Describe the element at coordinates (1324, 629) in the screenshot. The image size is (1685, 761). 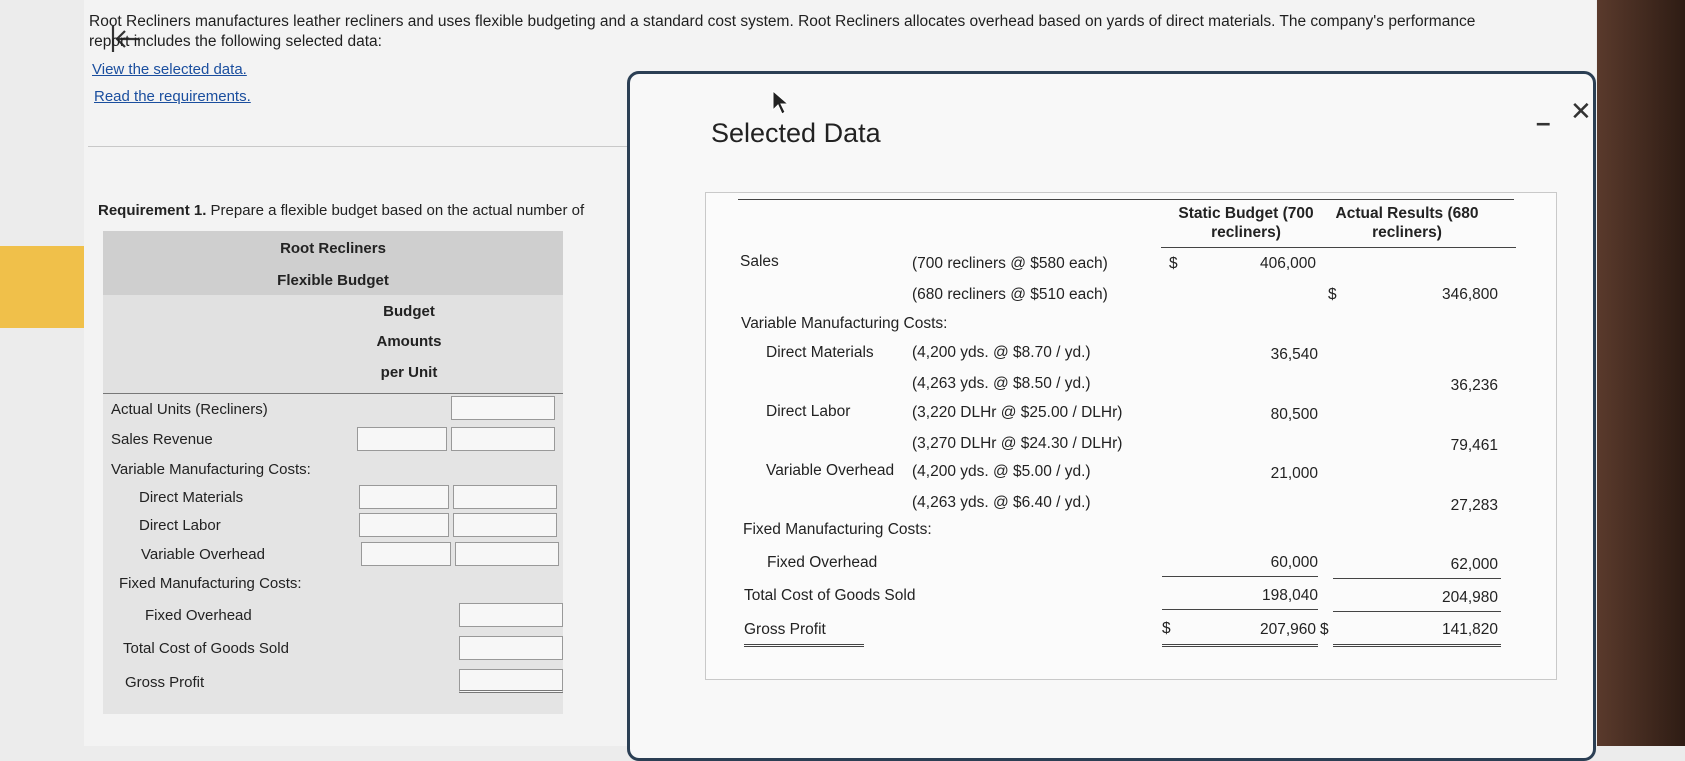
I see `gp-actual-sign: $` at that location.